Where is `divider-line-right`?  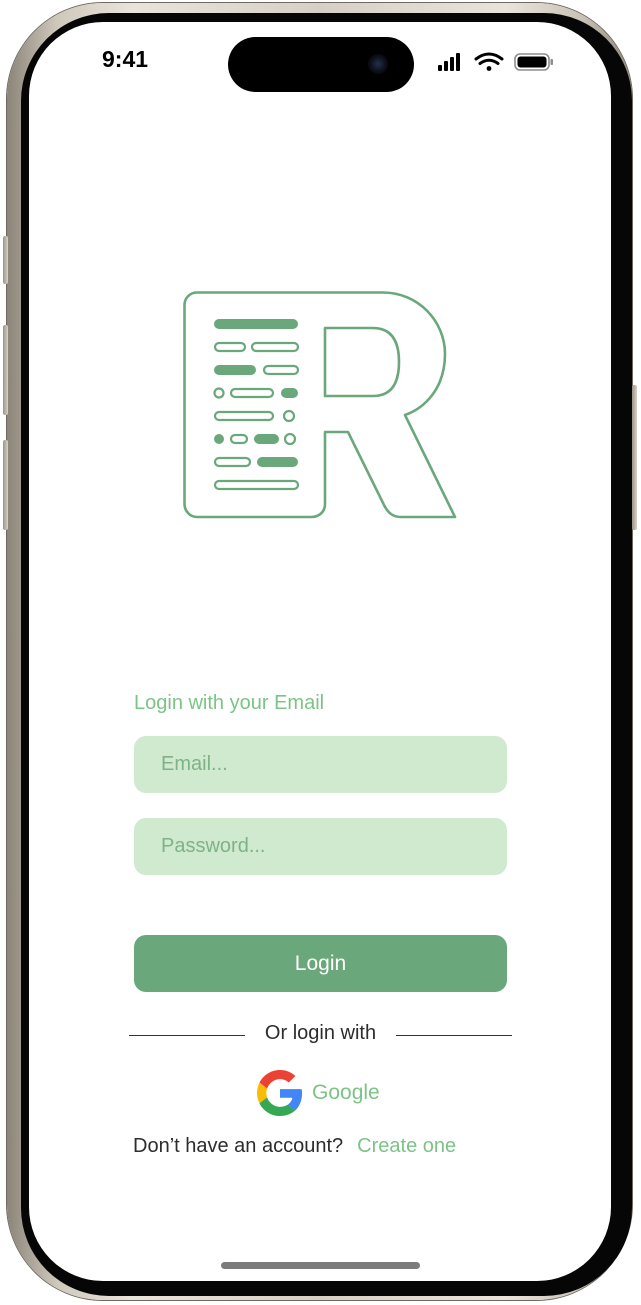
divider-line-right is located at coordinates (454, 1035).